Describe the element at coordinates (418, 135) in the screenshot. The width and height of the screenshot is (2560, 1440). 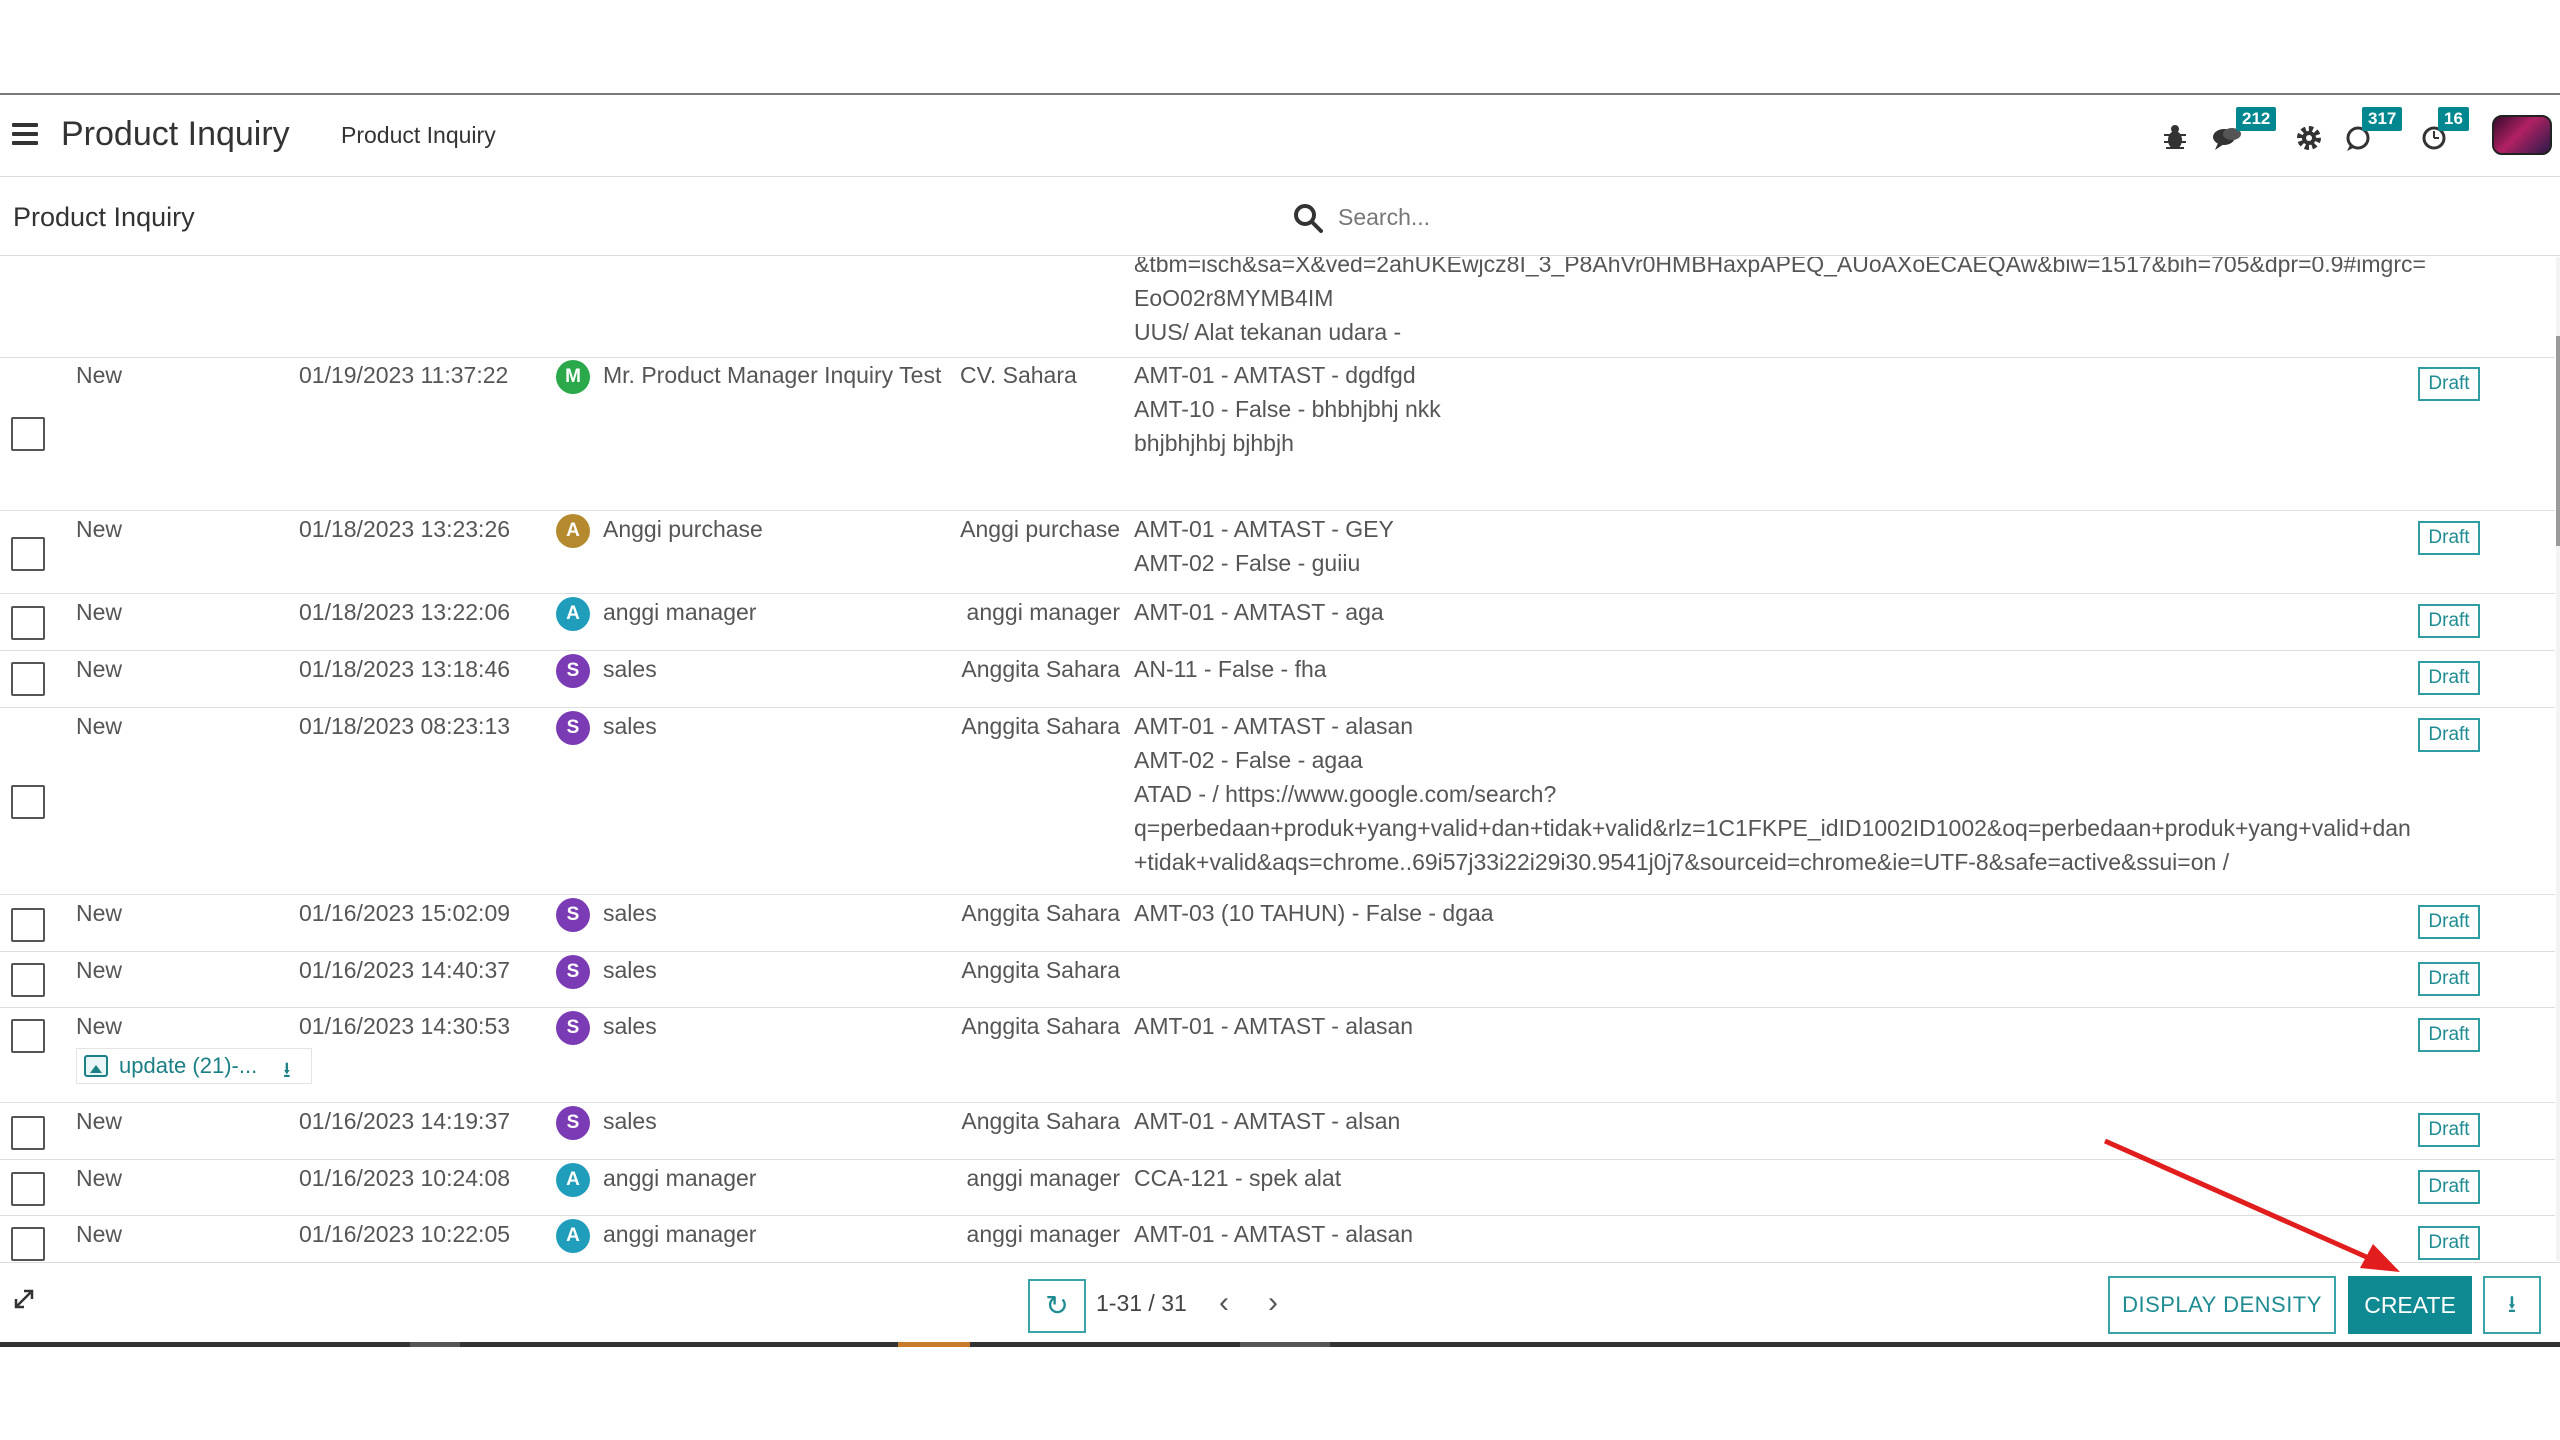
I see `top-menu-item-product-inquiry: Product Inquiry` at that location.